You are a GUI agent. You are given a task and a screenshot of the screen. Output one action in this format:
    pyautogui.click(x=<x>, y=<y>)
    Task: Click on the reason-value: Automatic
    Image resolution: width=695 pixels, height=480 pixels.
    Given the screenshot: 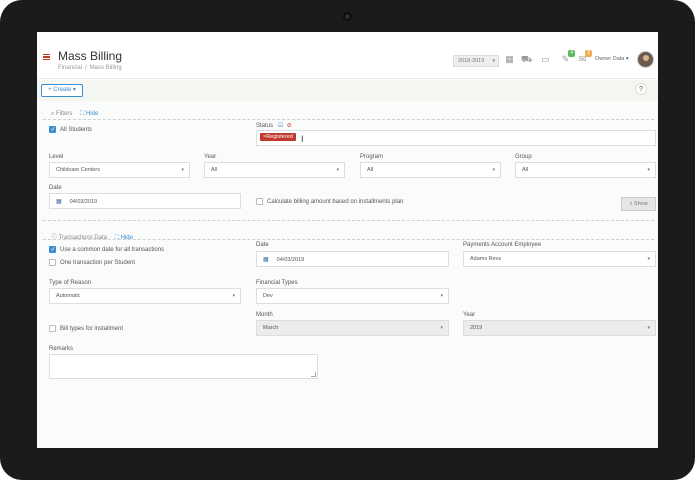 What is the action you would take?
    pyautogui.click(x=68, y=296)
    